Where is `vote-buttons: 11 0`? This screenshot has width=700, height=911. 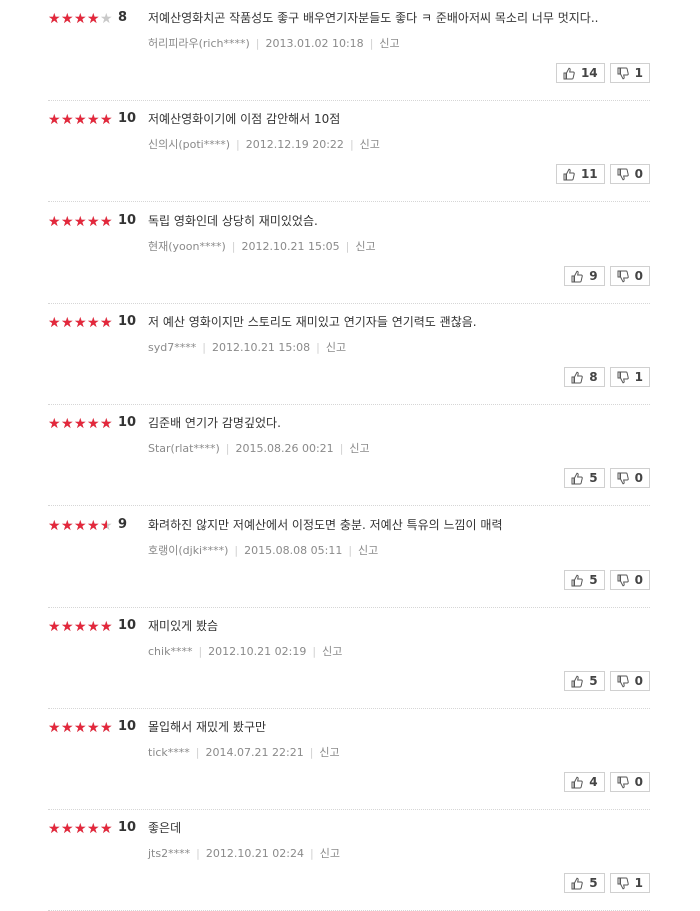
vote-buttons: 11 0 is located at coordinates (600, 174).